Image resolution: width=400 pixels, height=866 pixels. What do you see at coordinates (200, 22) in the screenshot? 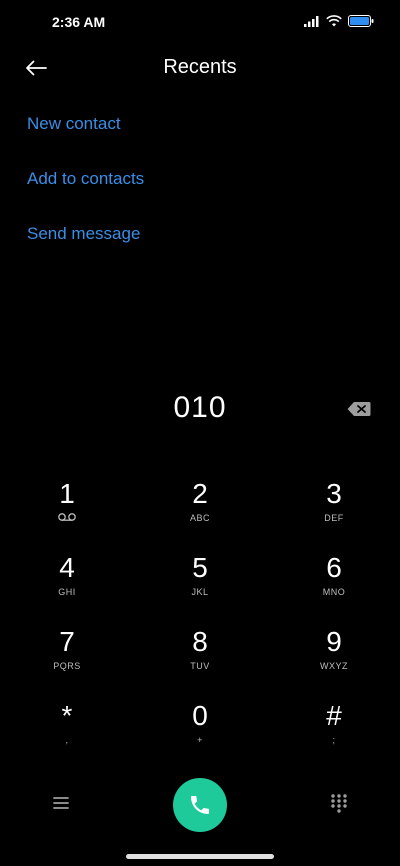
I see `status-bar: 2:36 AM` at bounding box center [200, 22].